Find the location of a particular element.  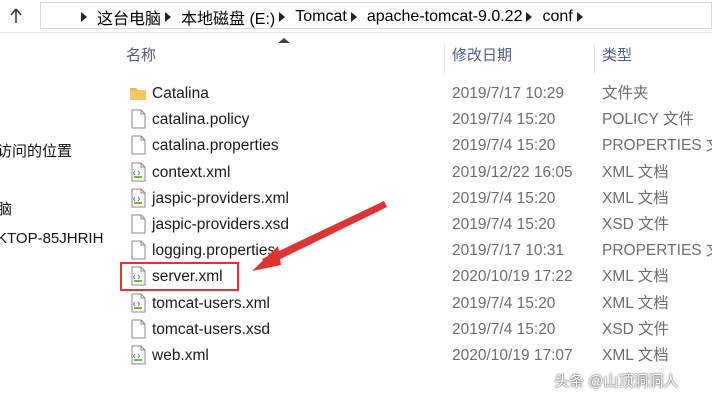

column-date-modified: 修改日期 is located at coordinates (482, 54).